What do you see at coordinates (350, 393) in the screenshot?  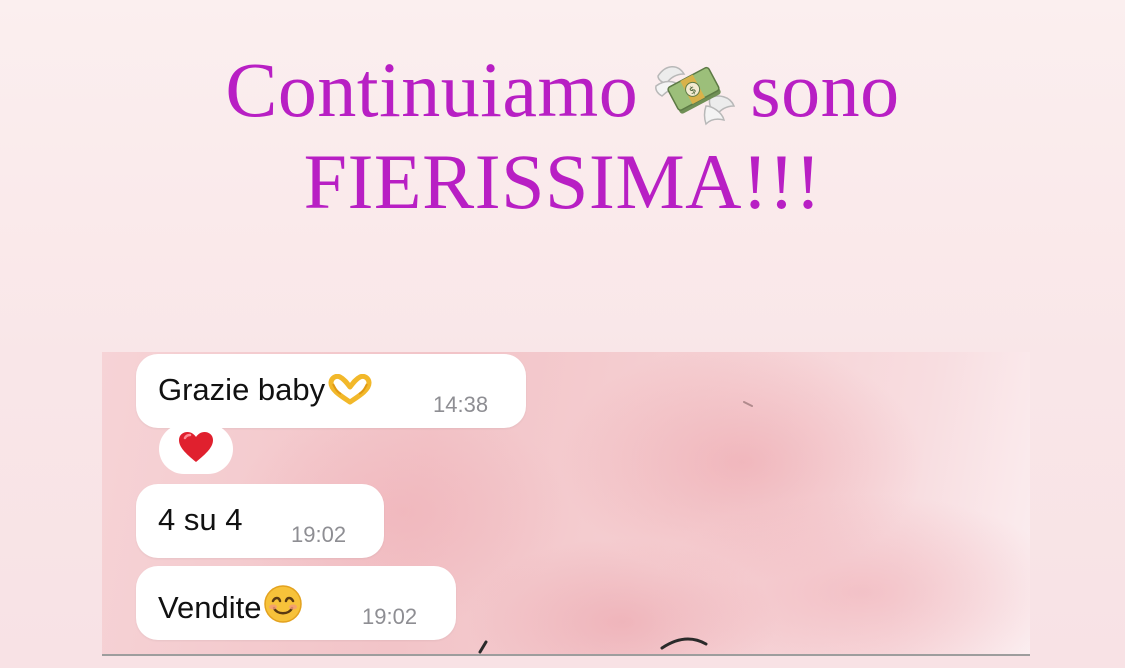 I see `heart-hands-icon` at bounding box center [350, 393].